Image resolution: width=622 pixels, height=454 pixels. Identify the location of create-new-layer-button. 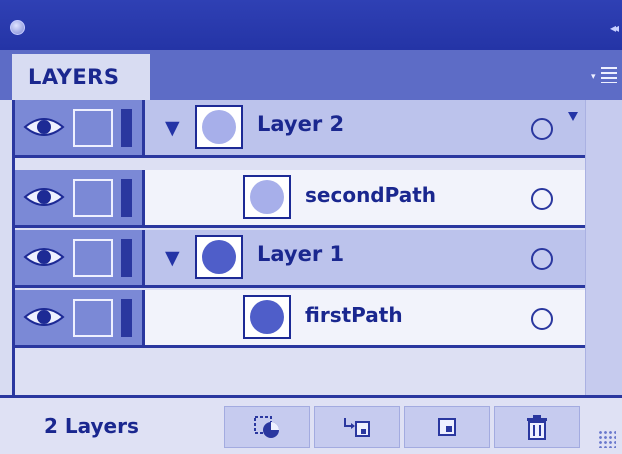
(447, 427).